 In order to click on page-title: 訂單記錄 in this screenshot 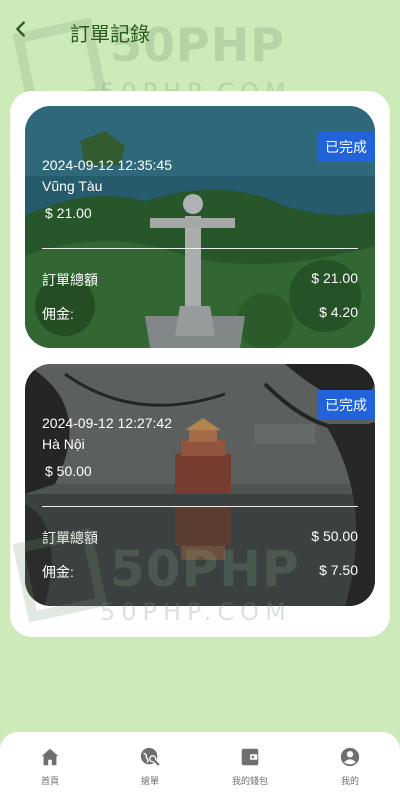, I will do `click(110, 35)`.